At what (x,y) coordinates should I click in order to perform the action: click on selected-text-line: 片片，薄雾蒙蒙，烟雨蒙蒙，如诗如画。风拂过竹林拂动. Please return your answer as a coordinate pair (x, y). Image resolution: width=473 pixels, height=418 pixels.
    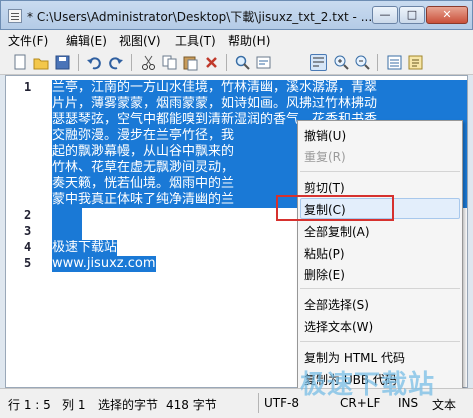
    Looking at the image, I should click on (259, 104).